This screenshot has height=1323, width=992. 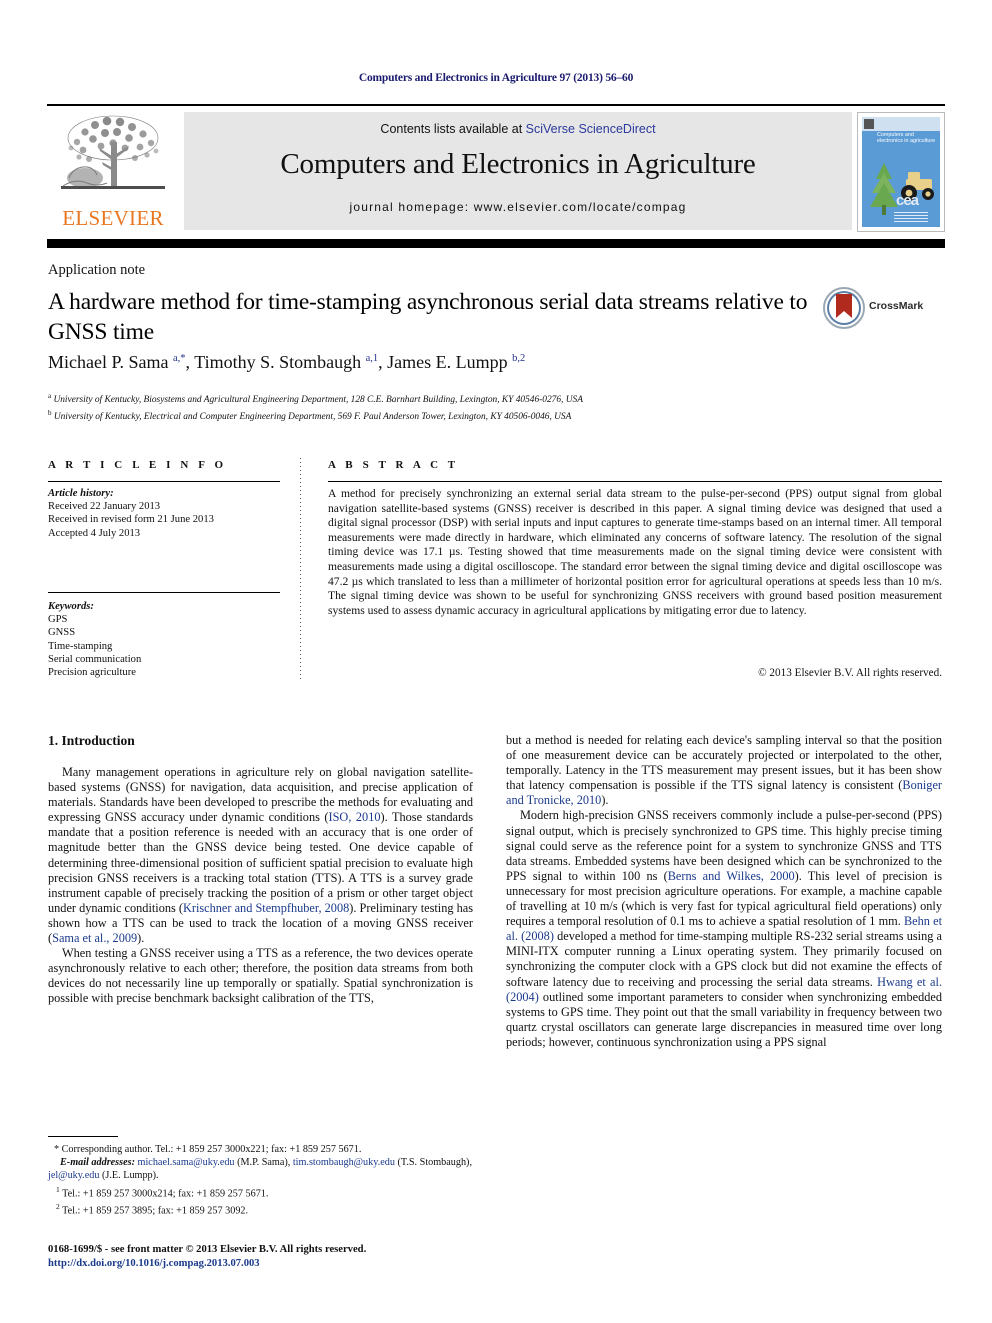 What do you see at coordinates (131, 520) in the screenshot?
I see `article-history-revised: Received in revised form 21 June 2013` at bounding box center [131, 520].